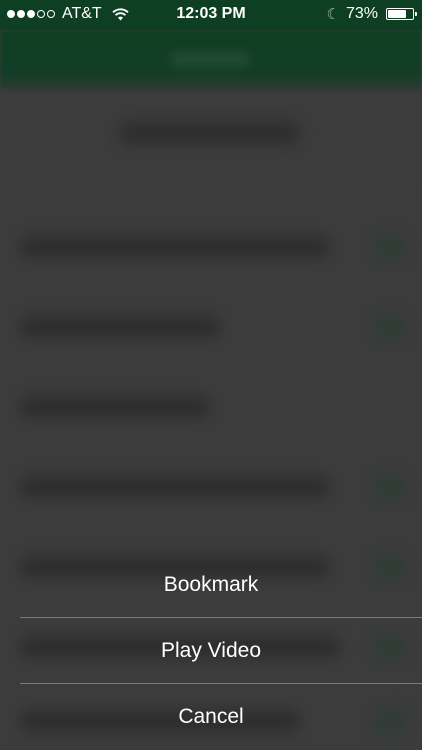 This screenshot has width=422, height=750. Describe the element at coordinates (397, 14) in the screenshot. I see `battery-fill` at that location.